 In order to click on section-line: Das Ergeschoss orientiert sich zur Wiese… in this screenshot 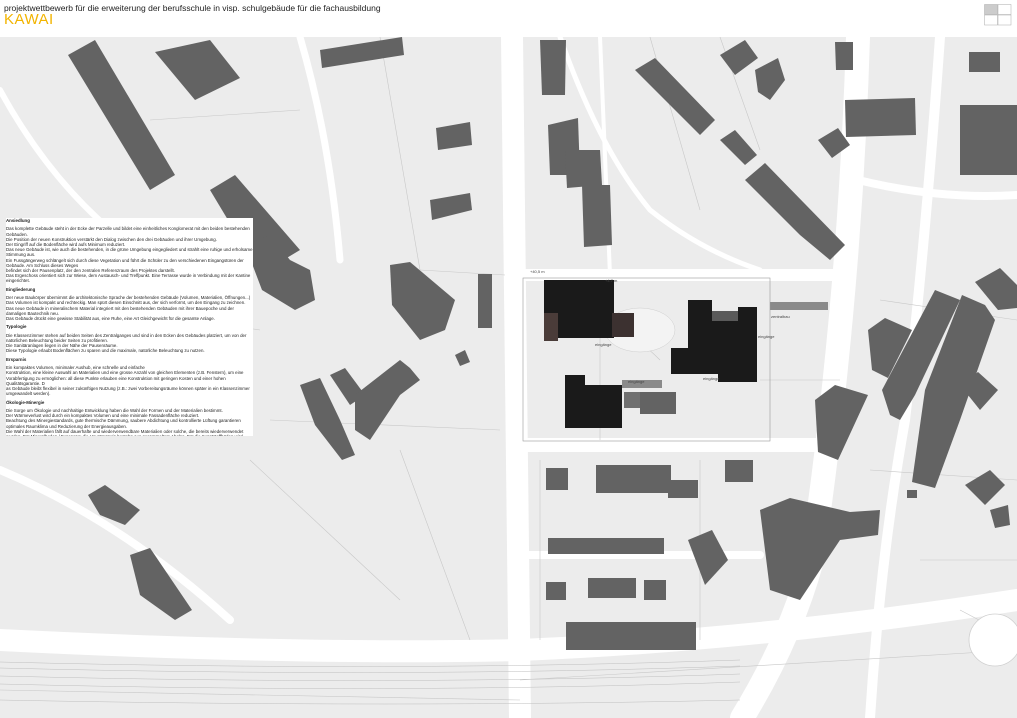, I will do `click(128, 278)`.